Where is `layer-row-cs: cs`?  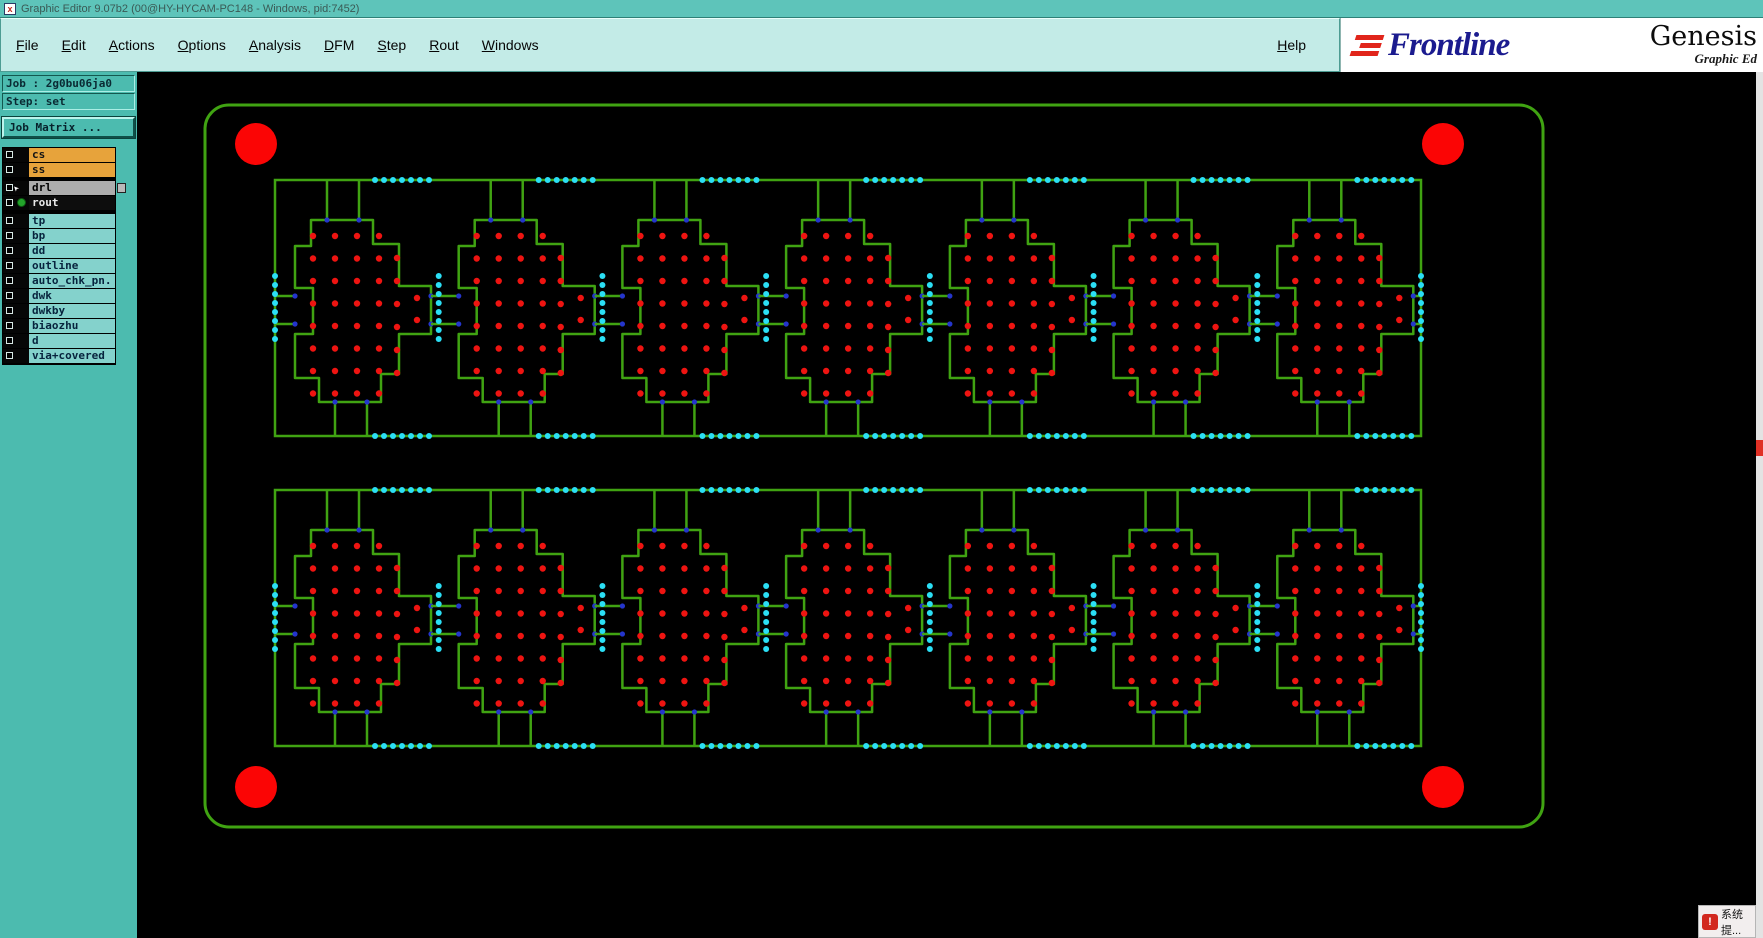 layer-row-cs: cs is located at coordinates (59, 155).